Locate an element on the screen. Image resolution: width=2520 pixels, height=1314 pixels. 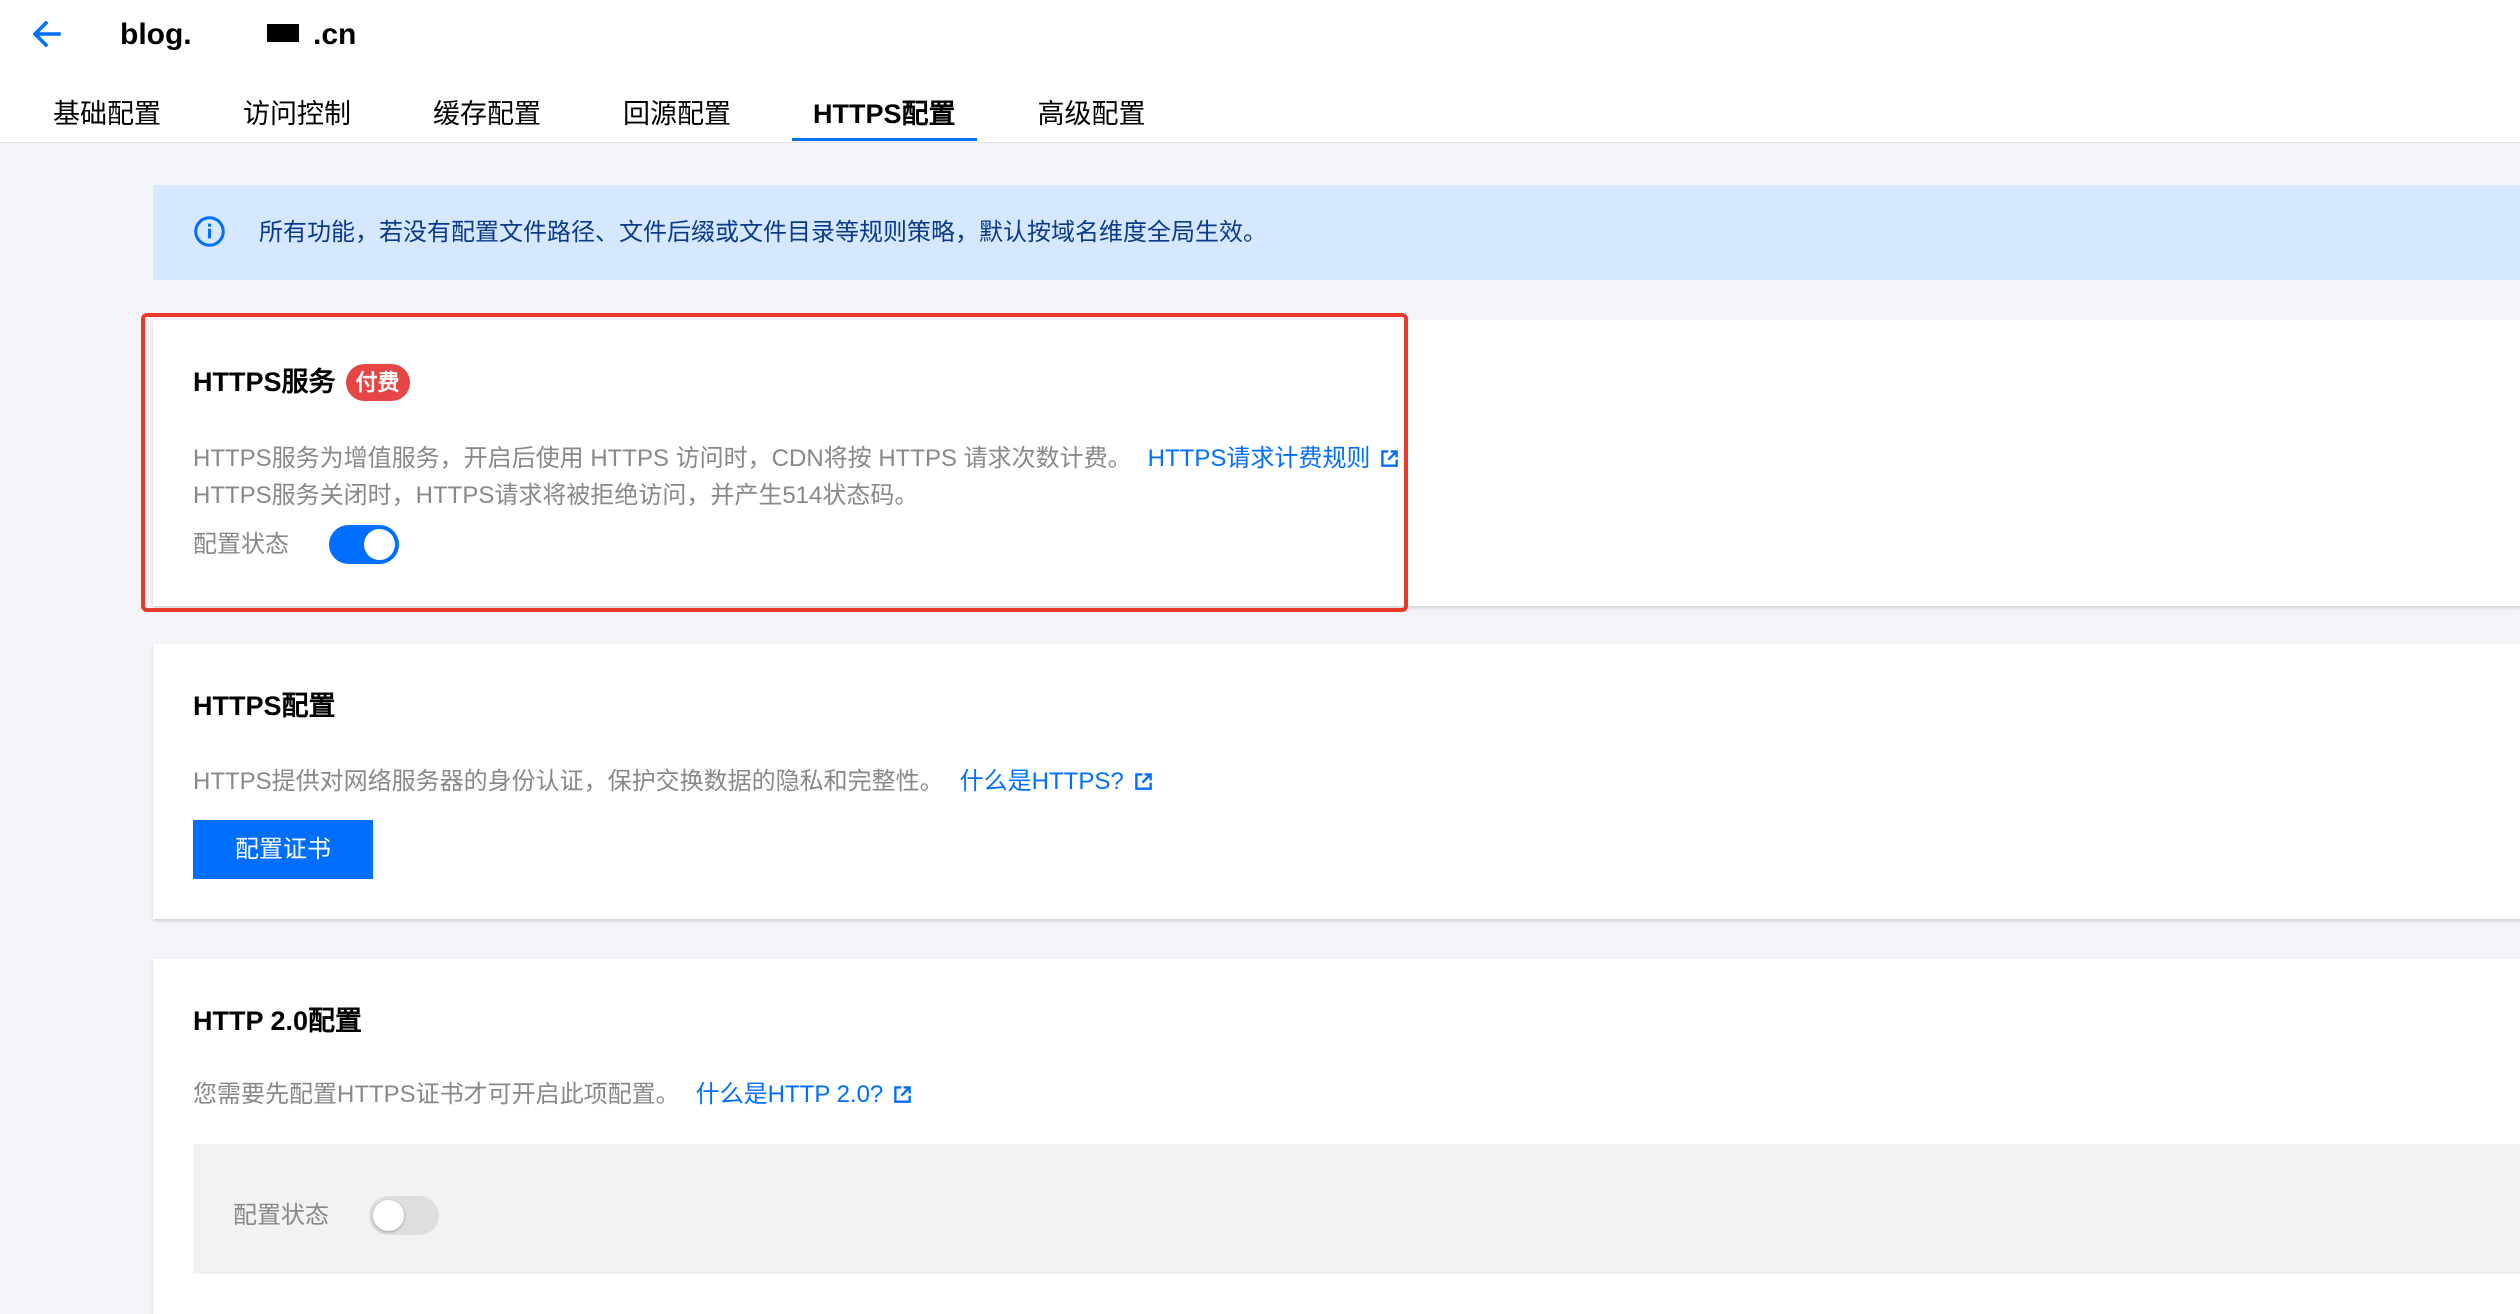
arrow-left-icon is located at coordinates (46, 34).